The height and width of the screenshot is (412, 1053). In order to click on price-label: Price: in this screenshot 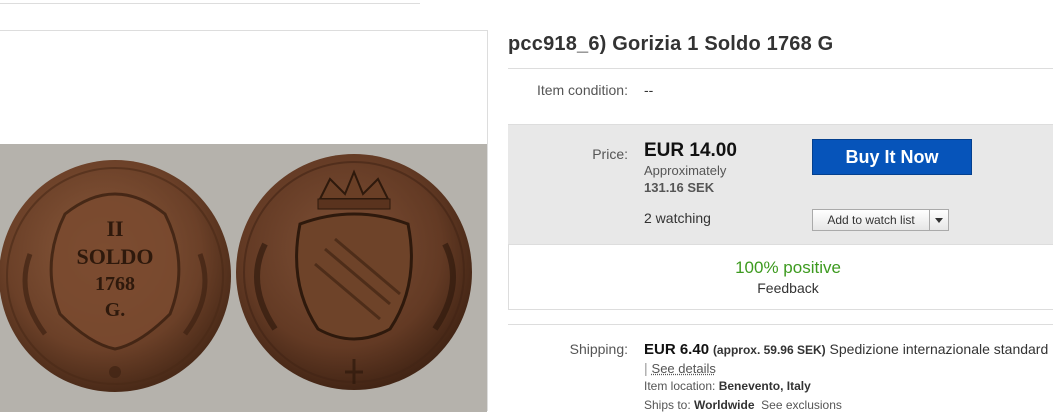, I will do `click(568, 154)`.